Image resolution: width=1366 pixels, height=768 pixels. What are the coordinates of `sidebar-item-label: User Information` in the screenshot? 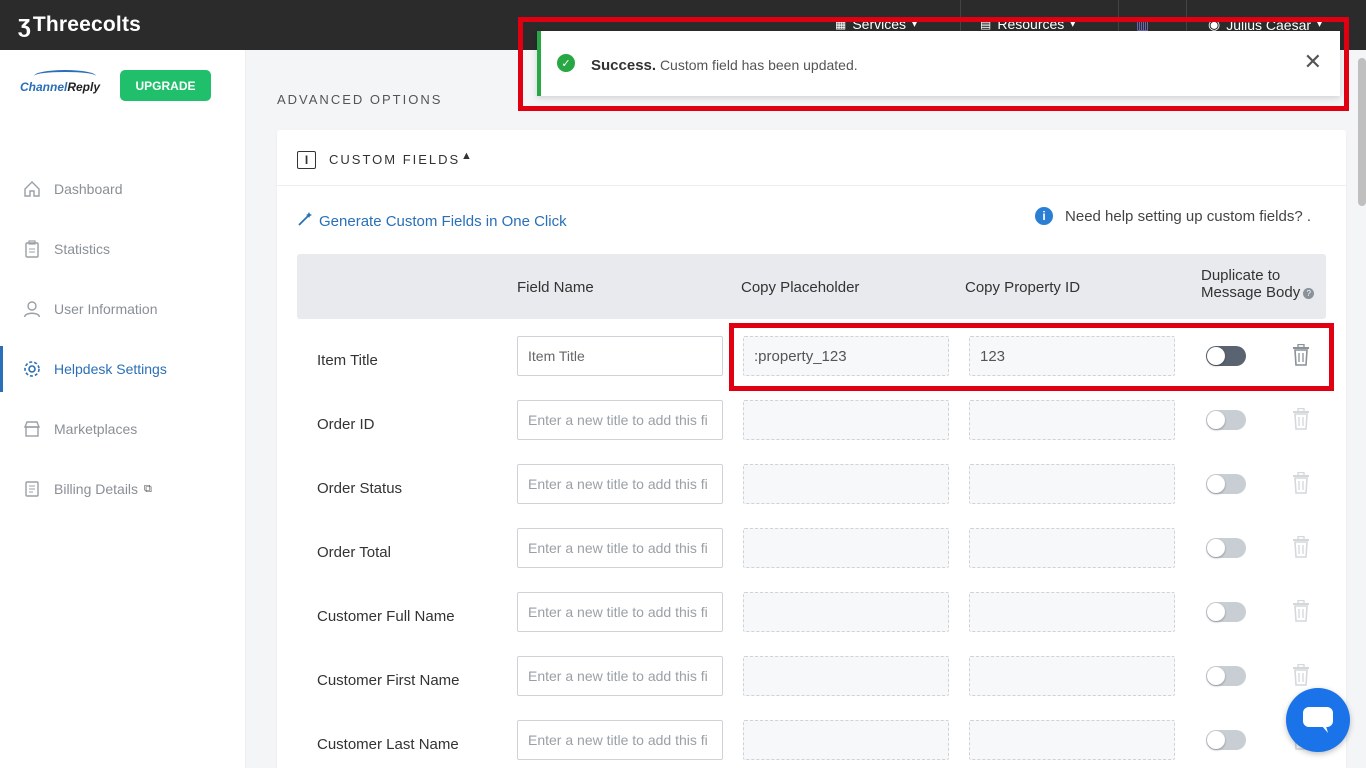 It's located at (106, 309).